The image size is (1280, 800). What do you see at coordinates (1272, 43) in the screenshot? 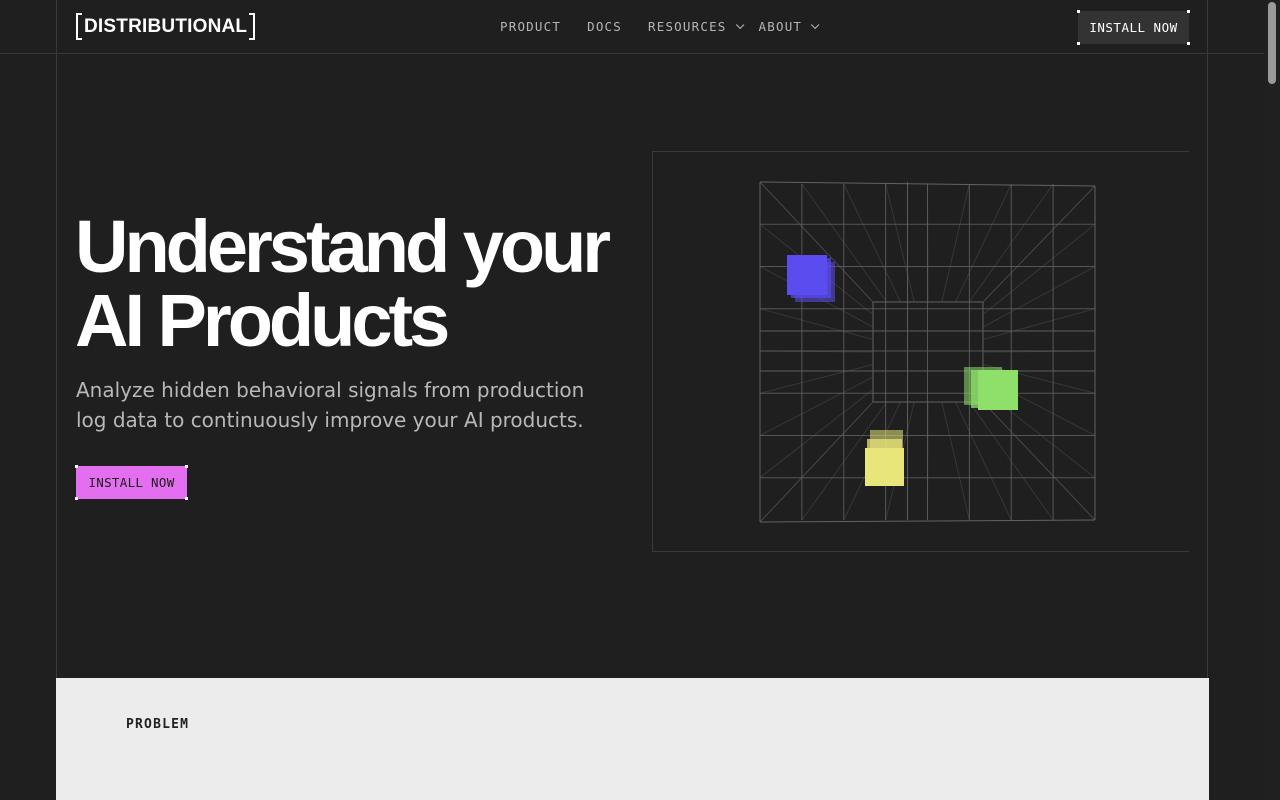
I see `scrollbar-thumb` at bounding box center [1272, 43].